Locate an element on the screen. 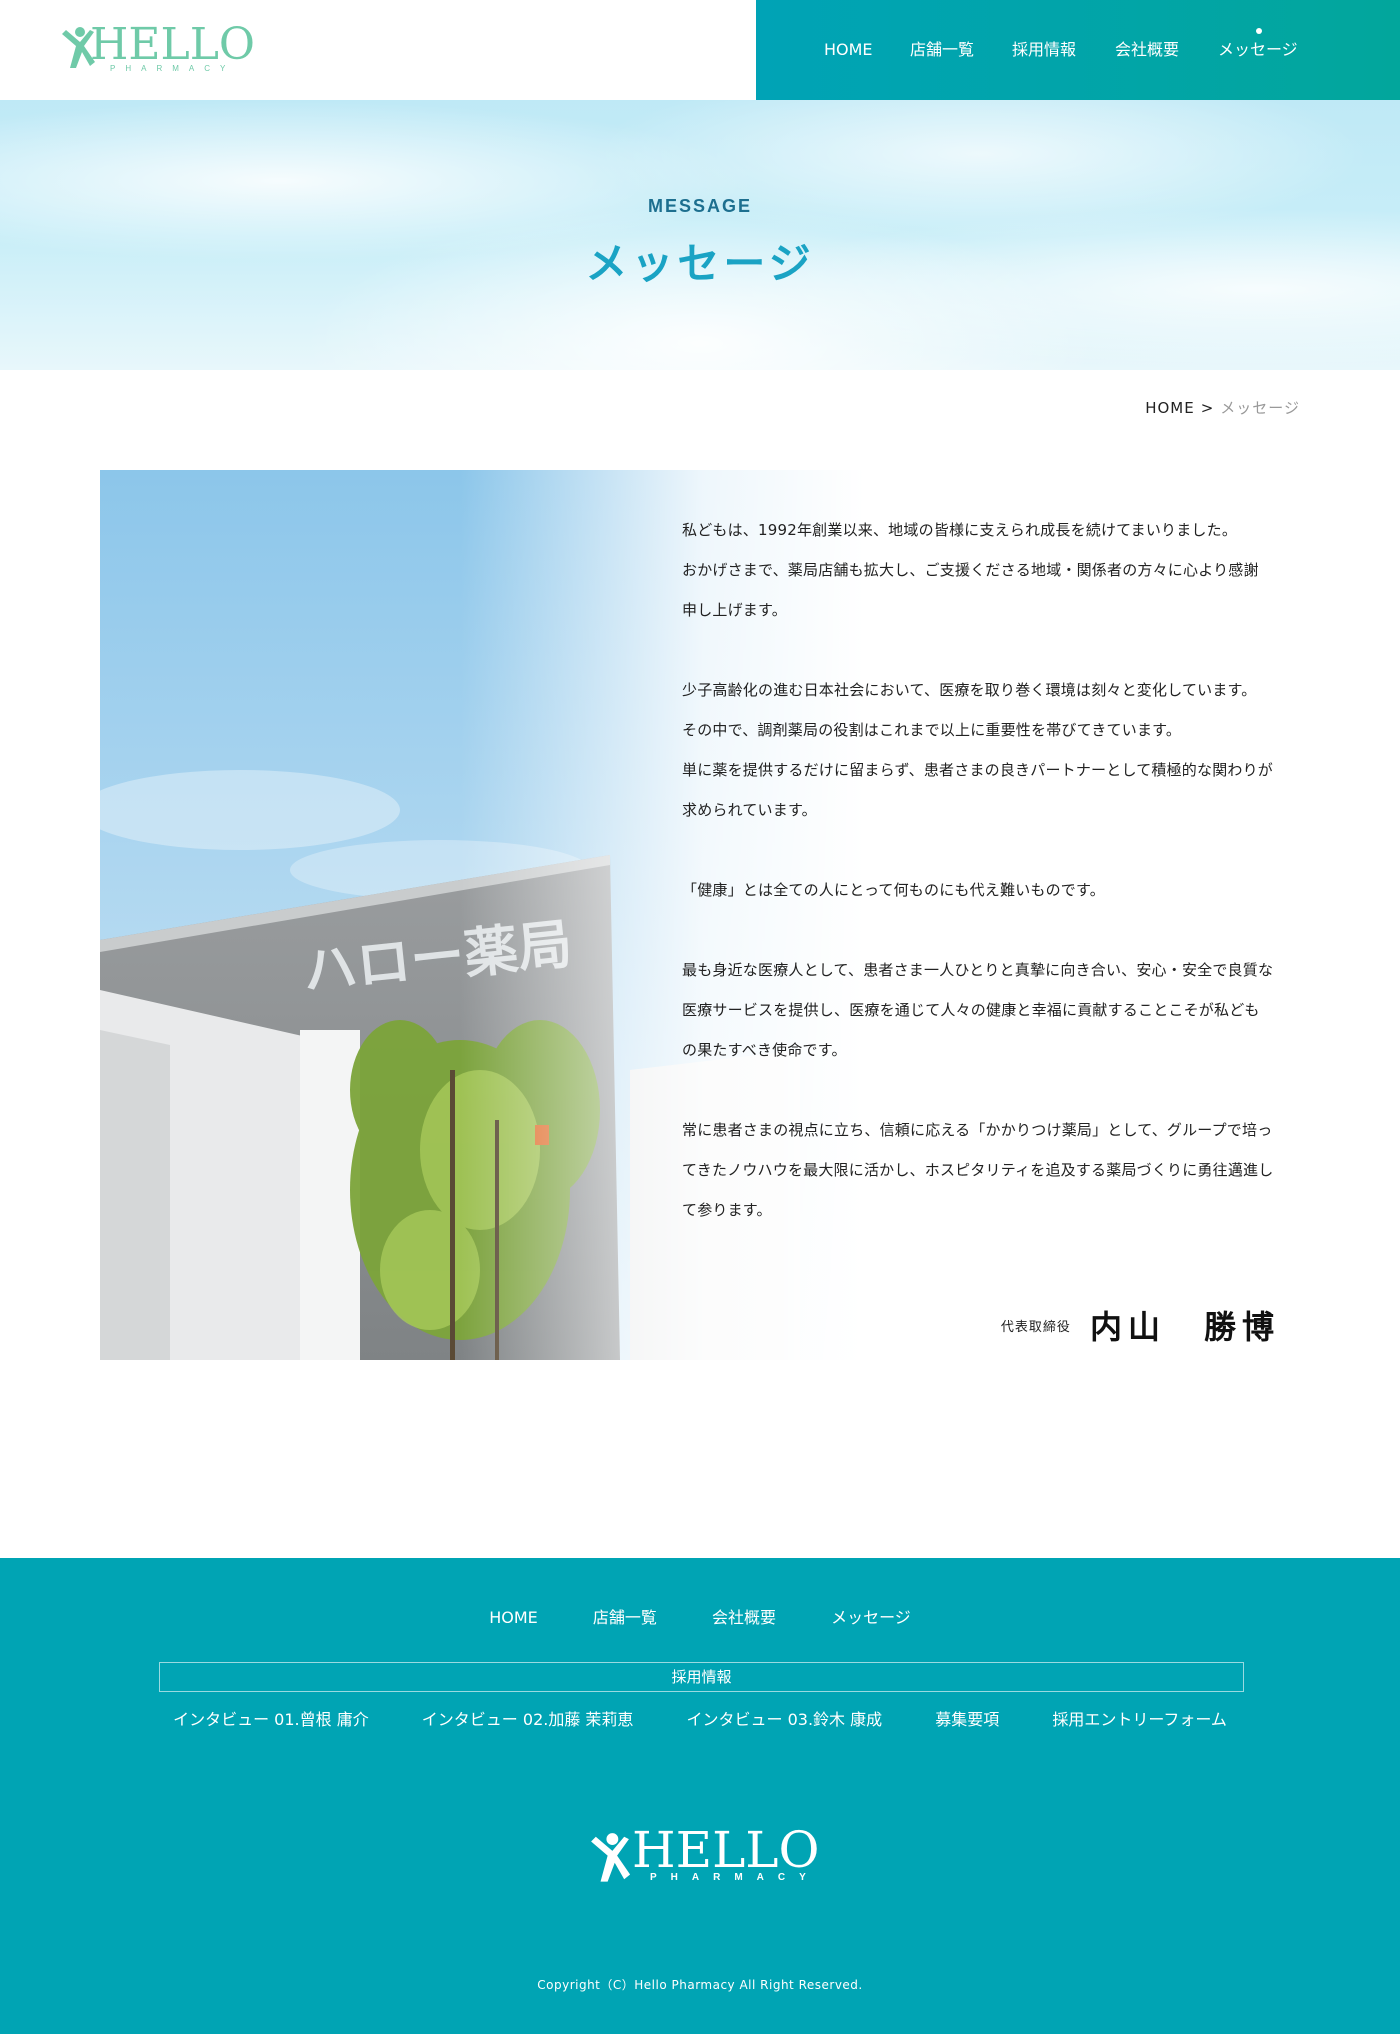 Image resolution: width=1400 pixels, height=2034 pixels. footer-nav-company: 会社概要 is located at coordinates (744, 1618).